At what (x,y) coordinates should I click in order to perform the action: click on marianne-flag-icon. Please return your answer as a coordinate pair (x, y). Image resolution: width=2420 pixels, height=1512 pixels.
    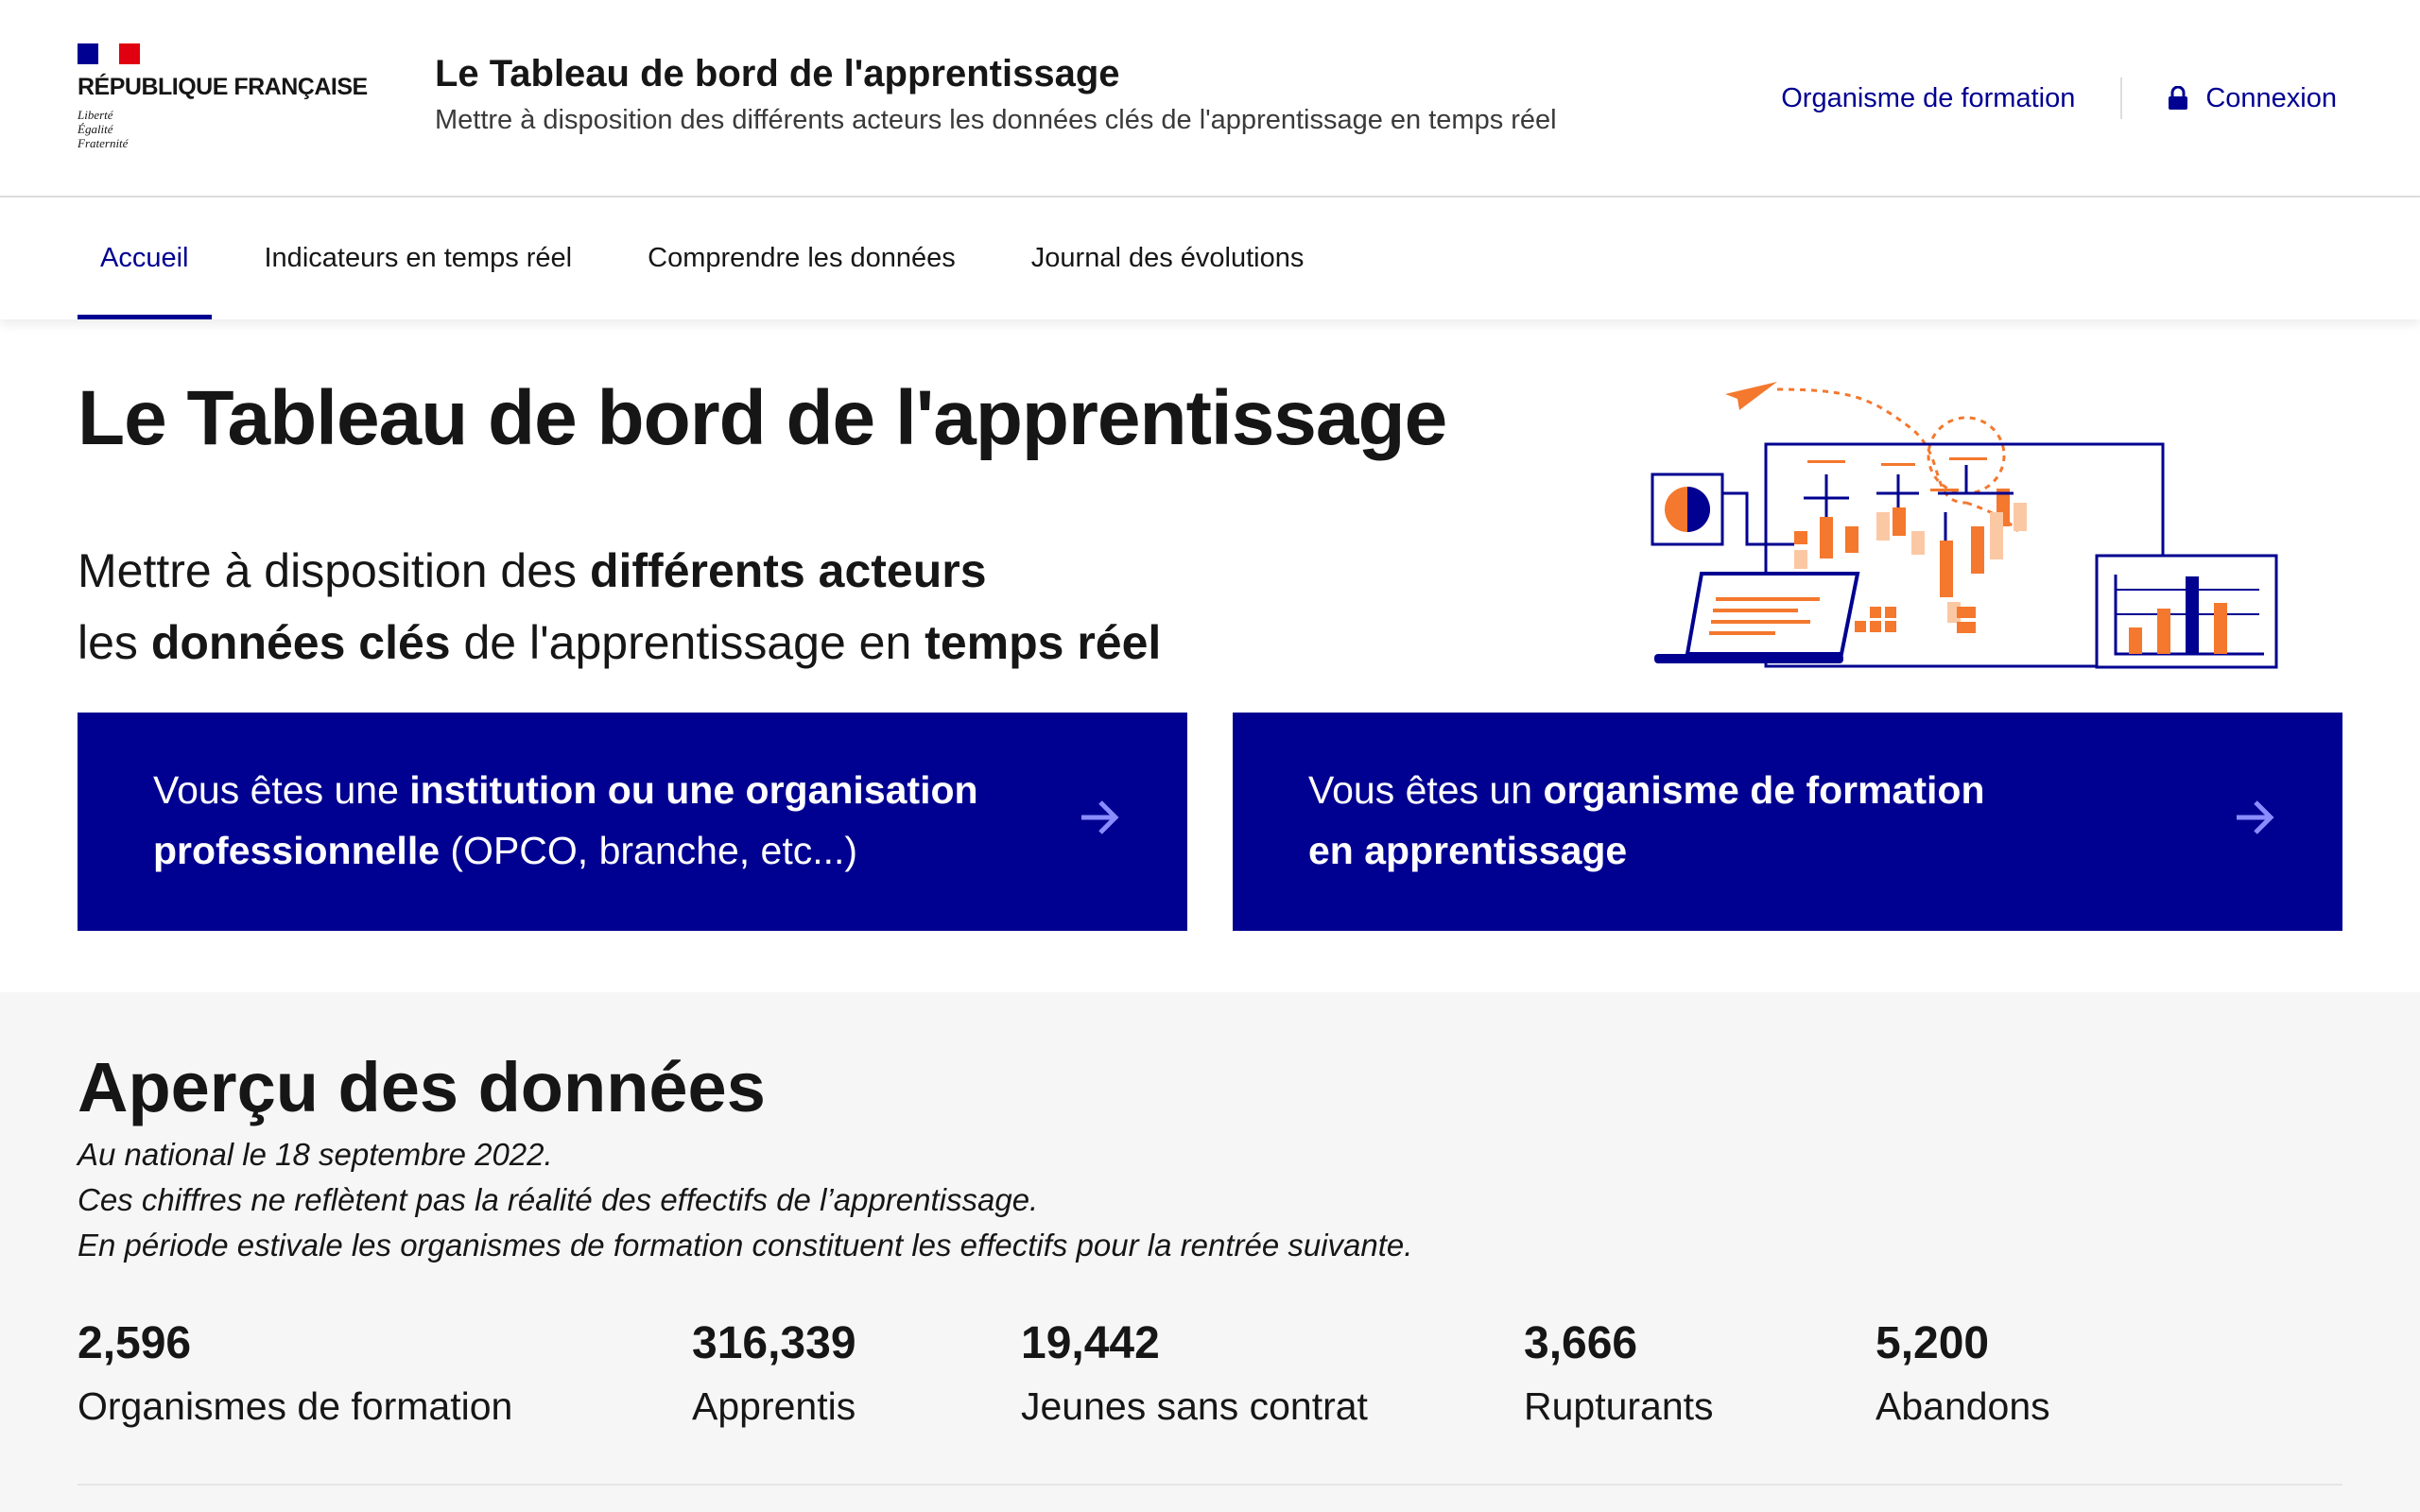
    Looking at the image, I should click on (109, 53).